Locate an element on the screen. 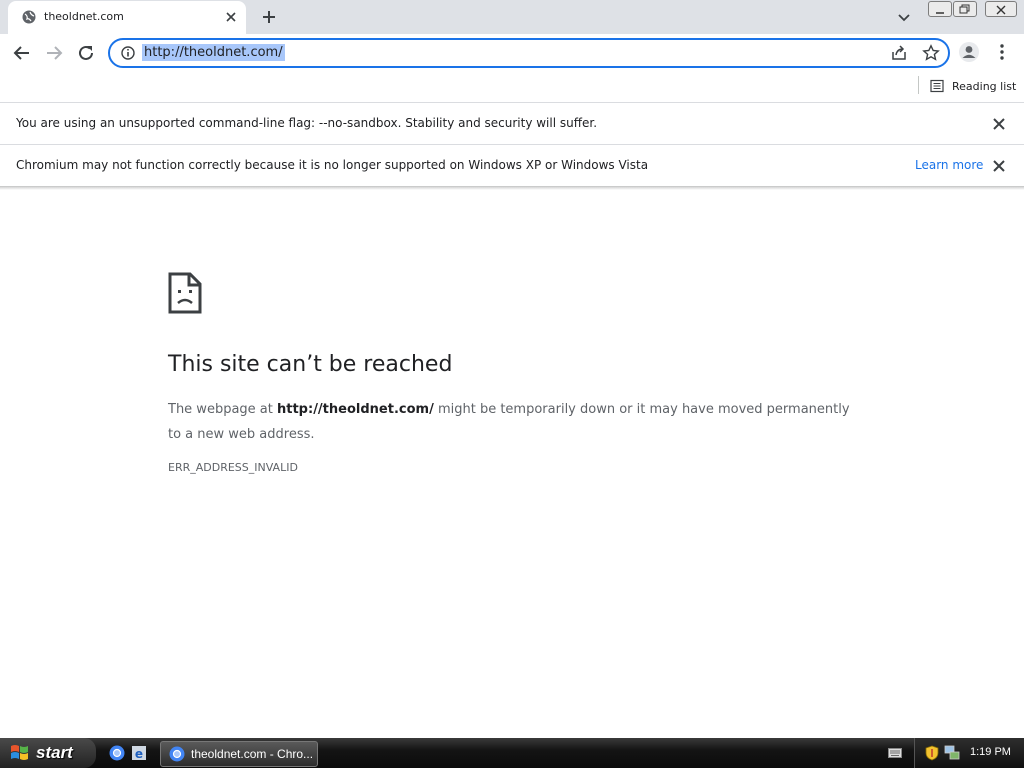 The image size is (1024, 768). back-arrow-icon is located at coordinates (22, 53).